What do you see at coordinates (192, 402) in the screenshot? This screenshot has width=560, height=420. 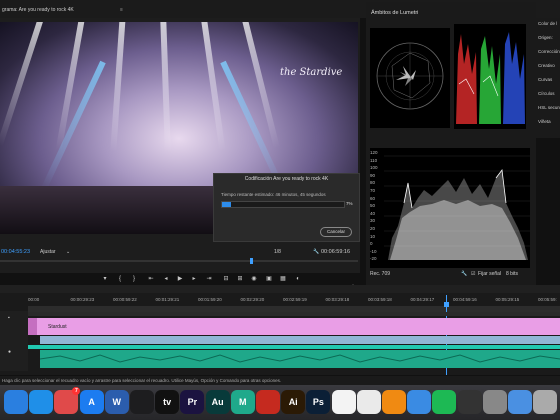 I see `premiere-icon: Pr` at bounding box center [192, 402].